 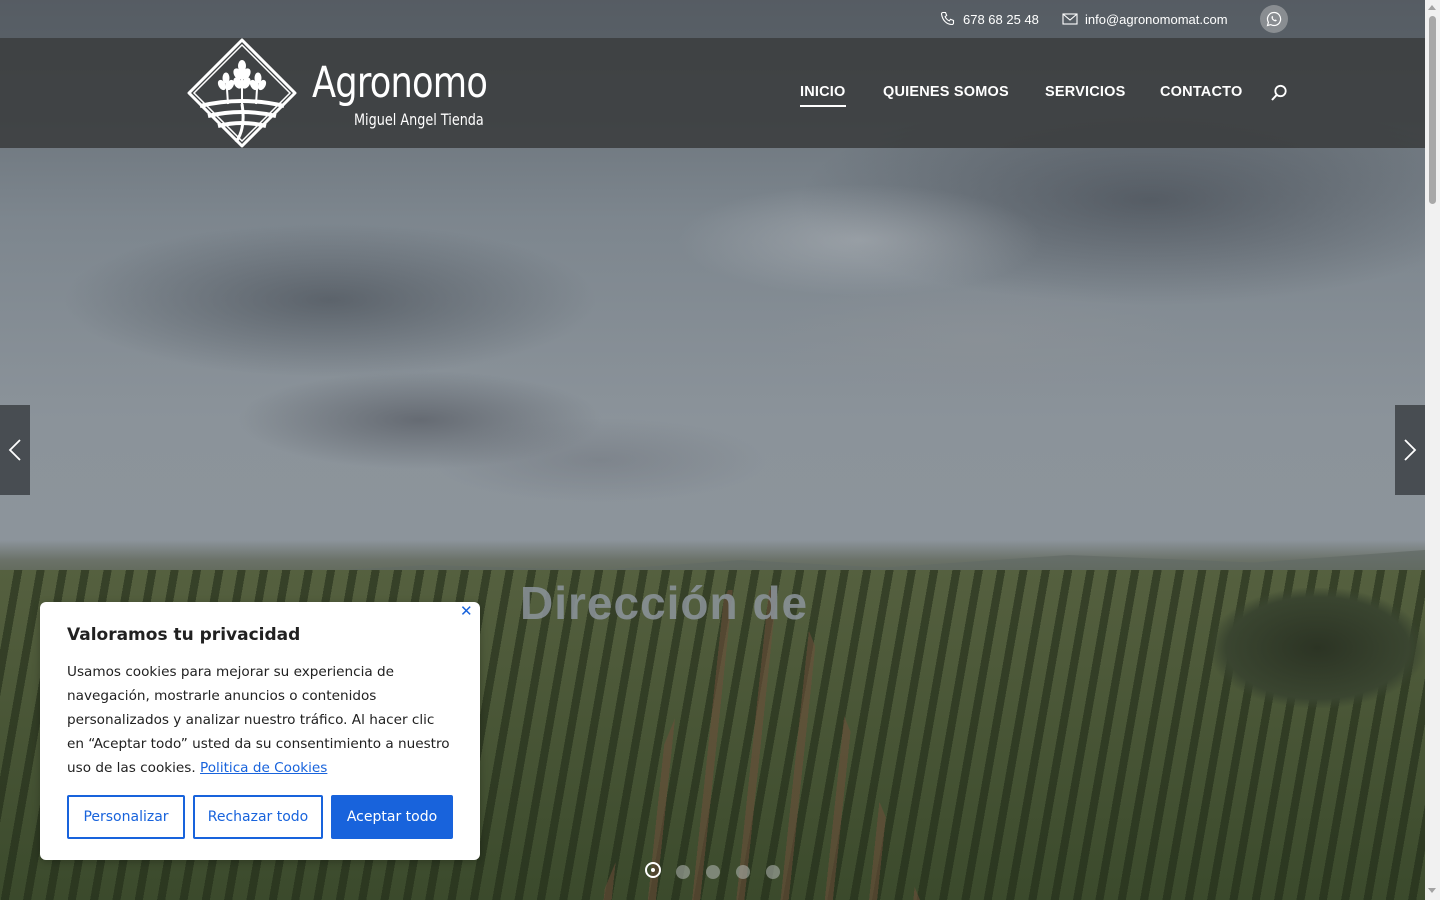 I want to click on phone-number: 678 68 25 48, so click(x=1001, y=19).